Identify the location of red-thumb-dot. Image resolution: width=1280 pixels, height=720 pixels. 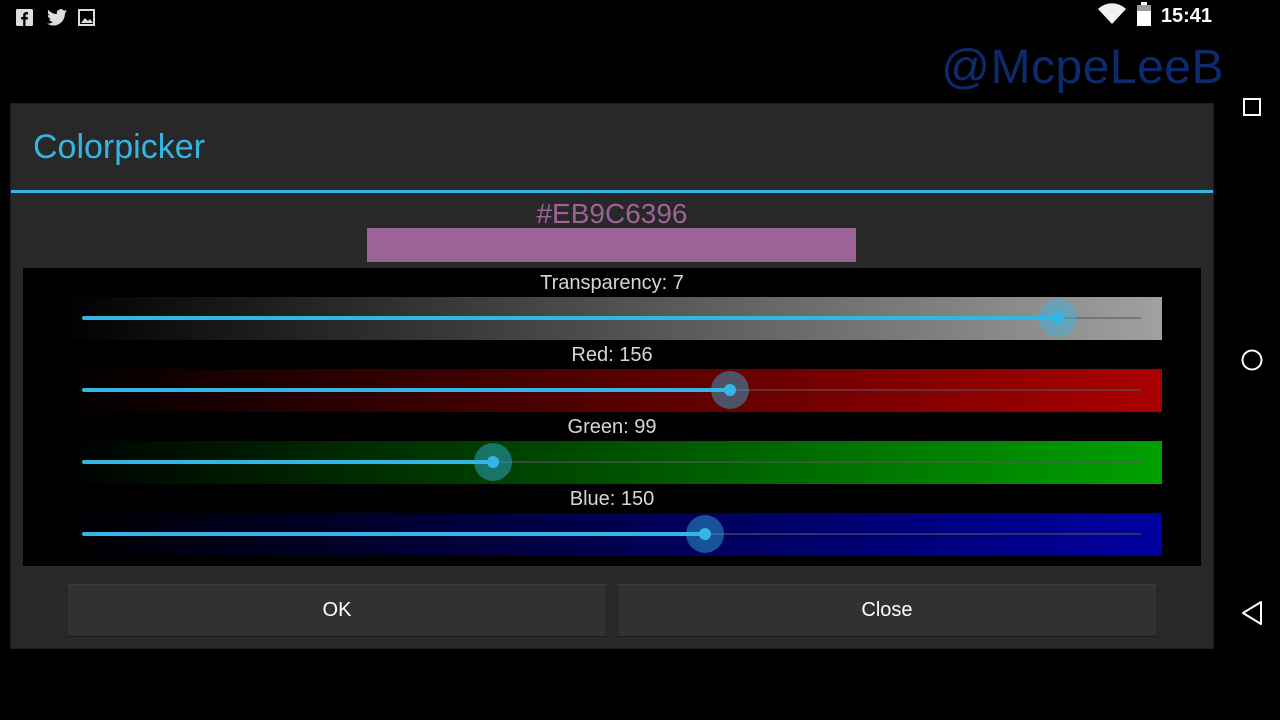
(729, 390).